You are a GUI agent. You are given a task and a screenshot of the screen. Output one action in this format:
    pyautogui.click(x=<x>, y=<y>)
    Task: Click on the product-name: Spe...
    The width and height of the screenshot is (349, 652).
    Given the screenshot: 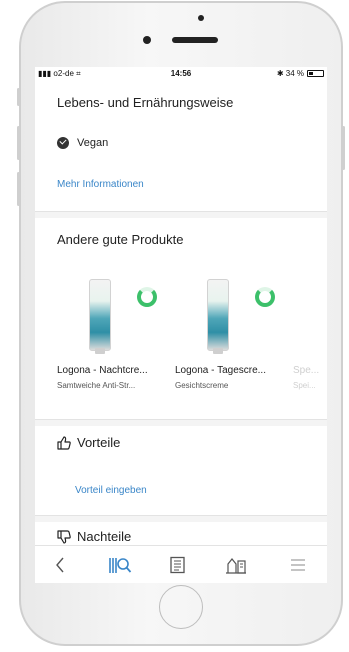 What is the action you would take?
    pyautogui.click(x=306, y=370)
    